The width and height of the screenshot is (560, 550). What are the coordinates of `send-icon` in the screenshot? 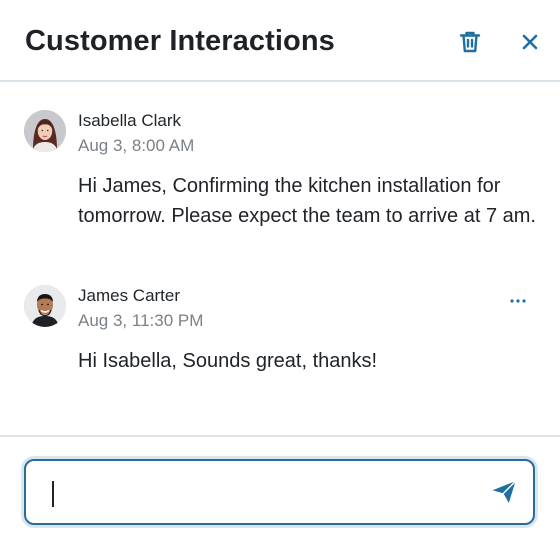 It's located at (504, 491).